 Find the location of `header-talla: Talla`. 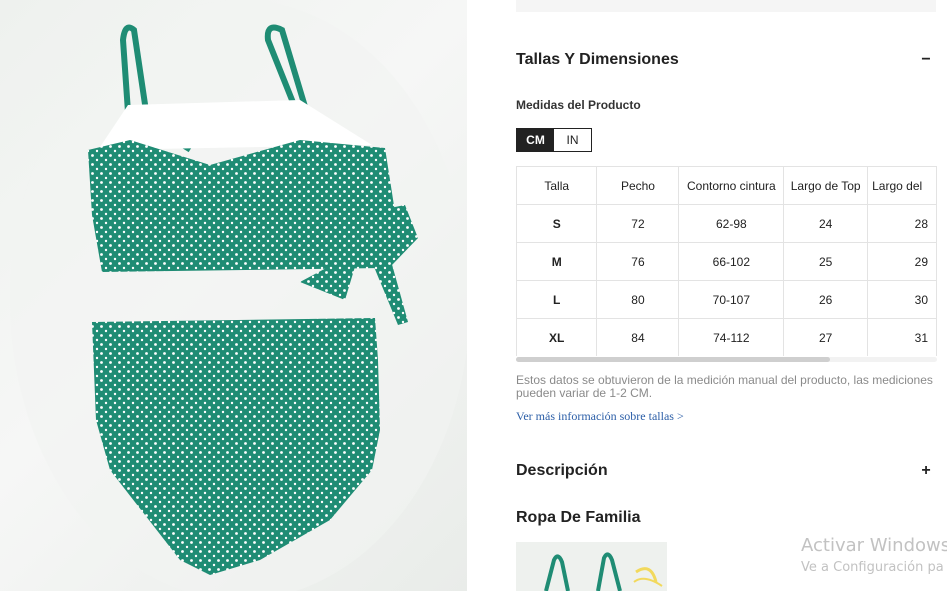

header-talla: Talla is located at coordinates (557, 185).